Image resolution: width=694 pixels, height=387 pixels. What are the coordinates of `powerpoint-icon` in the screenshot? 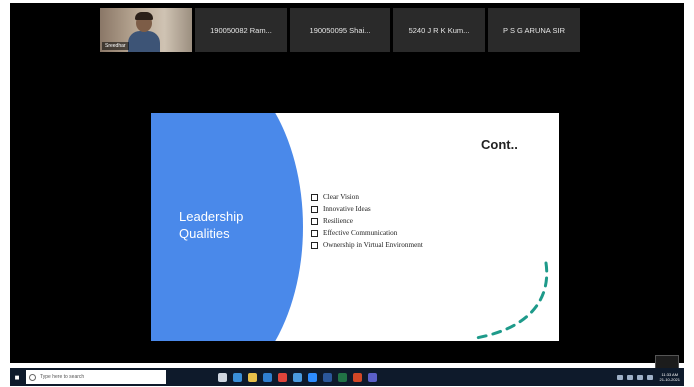 It's located at (357, 377).